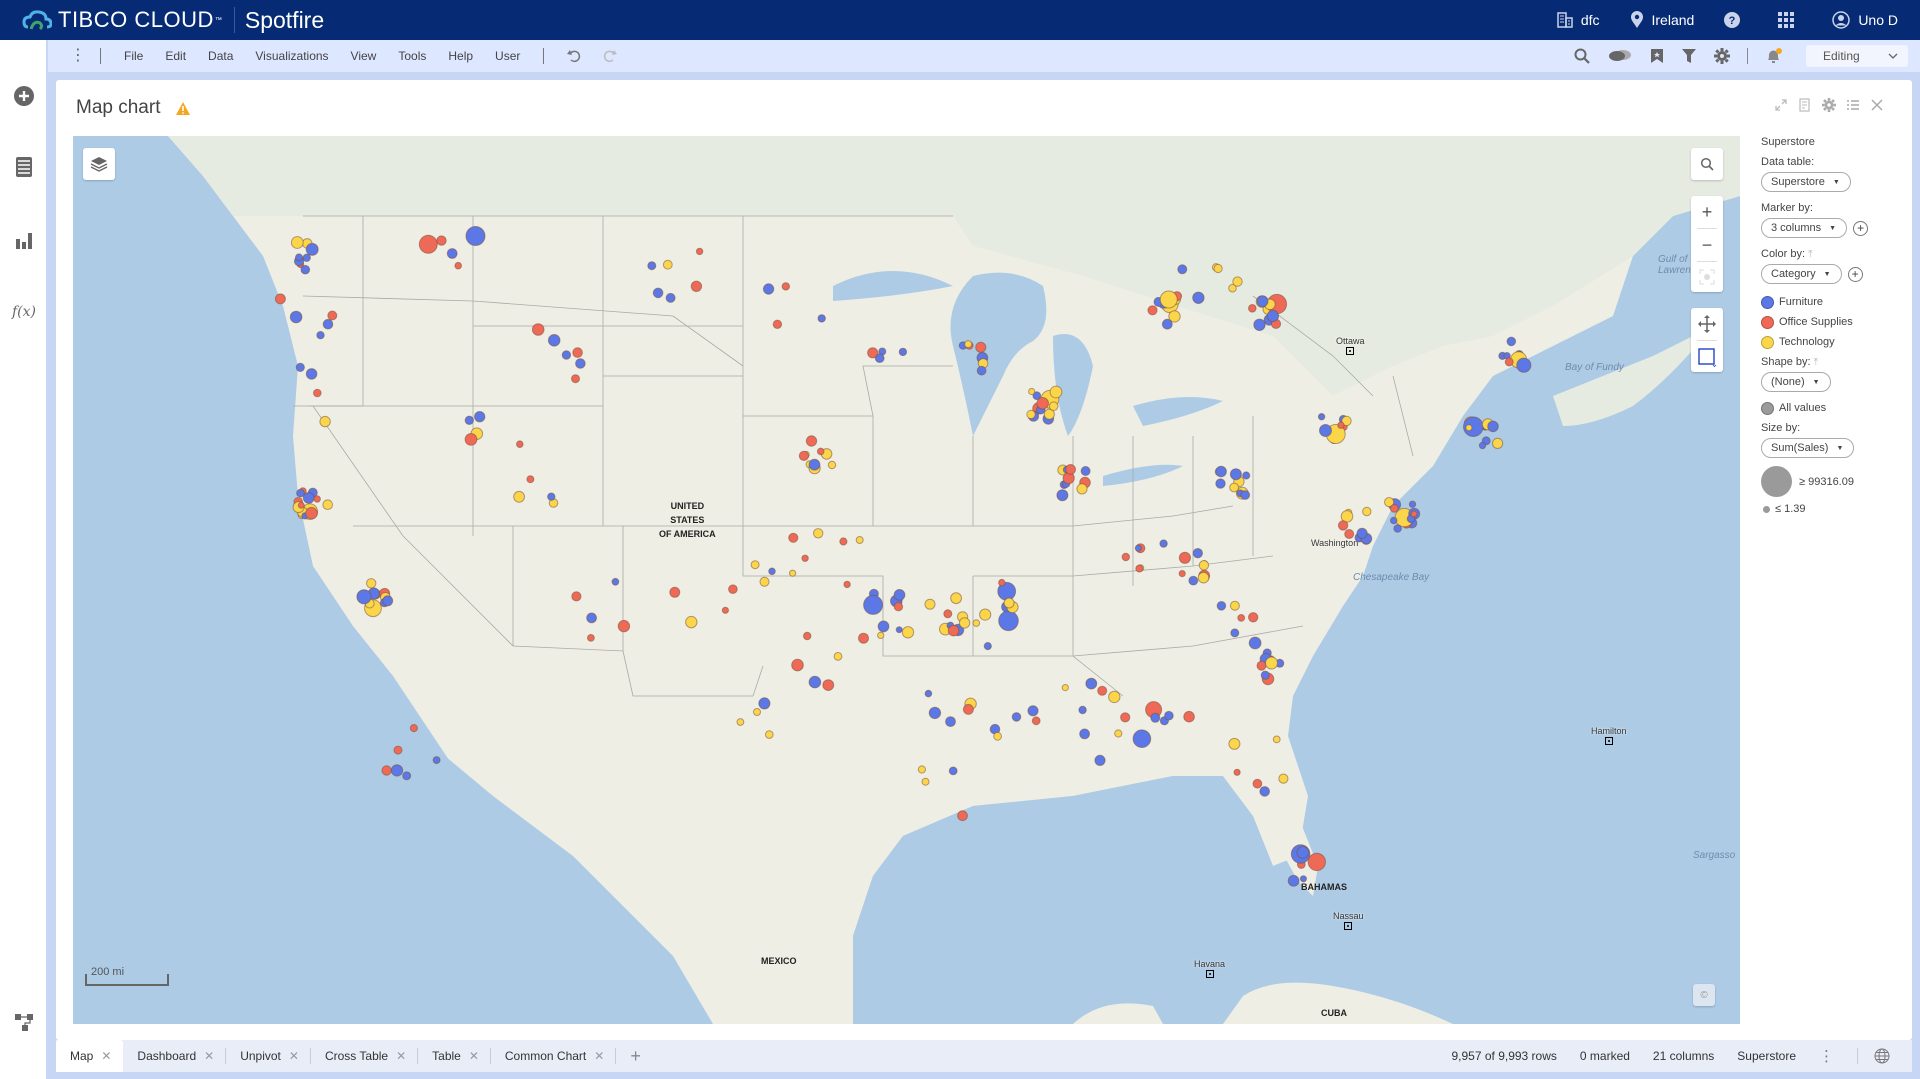  I want to click on menu-data: Data, so click(220, 56).